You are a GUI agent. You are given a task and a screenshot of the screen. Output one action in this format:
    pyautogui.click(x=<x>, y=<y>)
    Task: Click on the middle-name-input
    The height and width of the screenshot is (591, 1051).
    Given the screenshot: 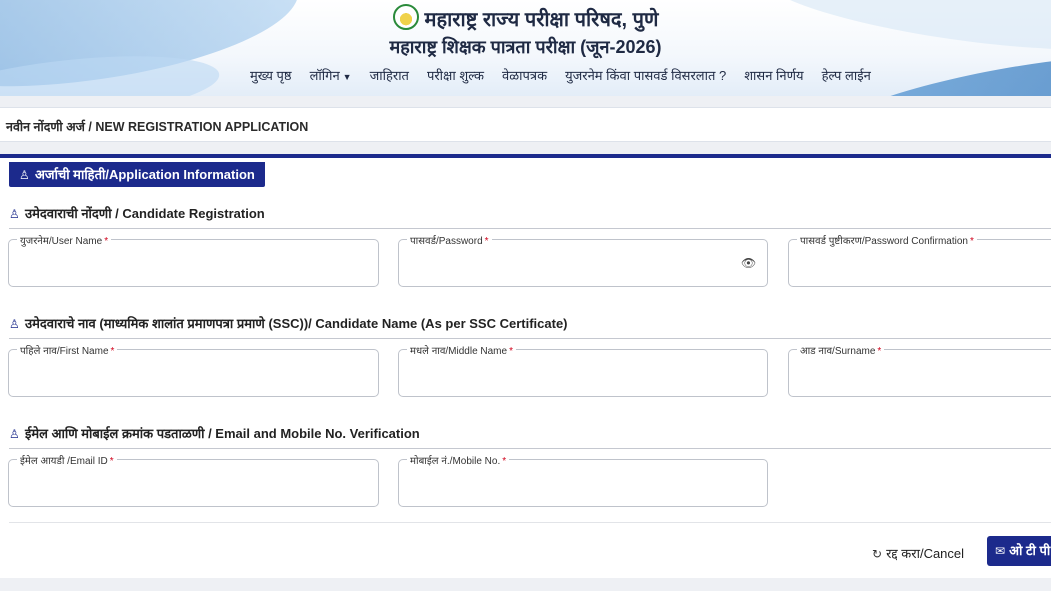 What is the action you would take?
    pyautogui.click(x=583, y=373)
    